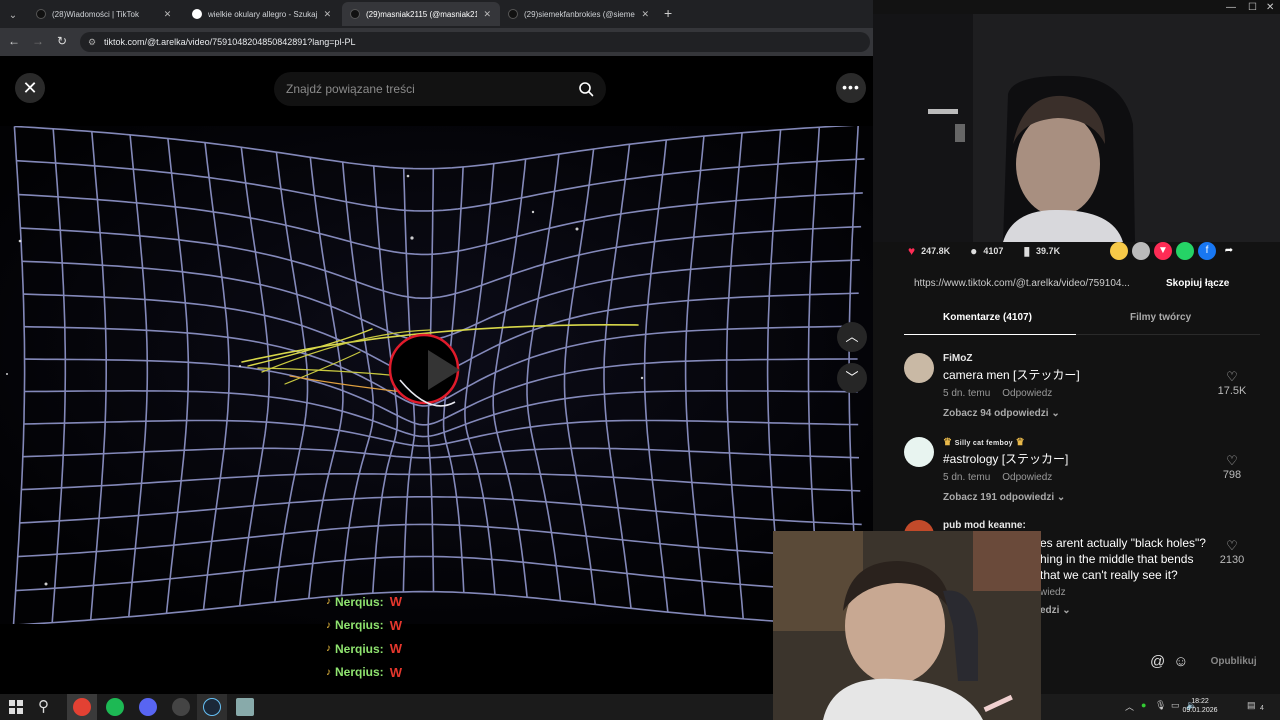  What do you see at coordinates (1197, 283) in the screenshot?
I see `copy-link-button: Skopiuj łącze` at bounding box center [1197, 283].